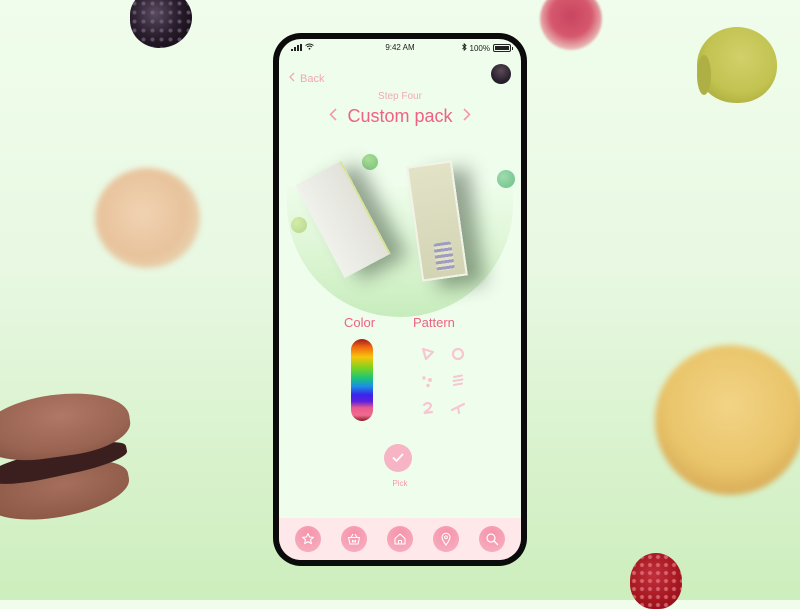  I want to click on next-step-button, so click(466, 116).